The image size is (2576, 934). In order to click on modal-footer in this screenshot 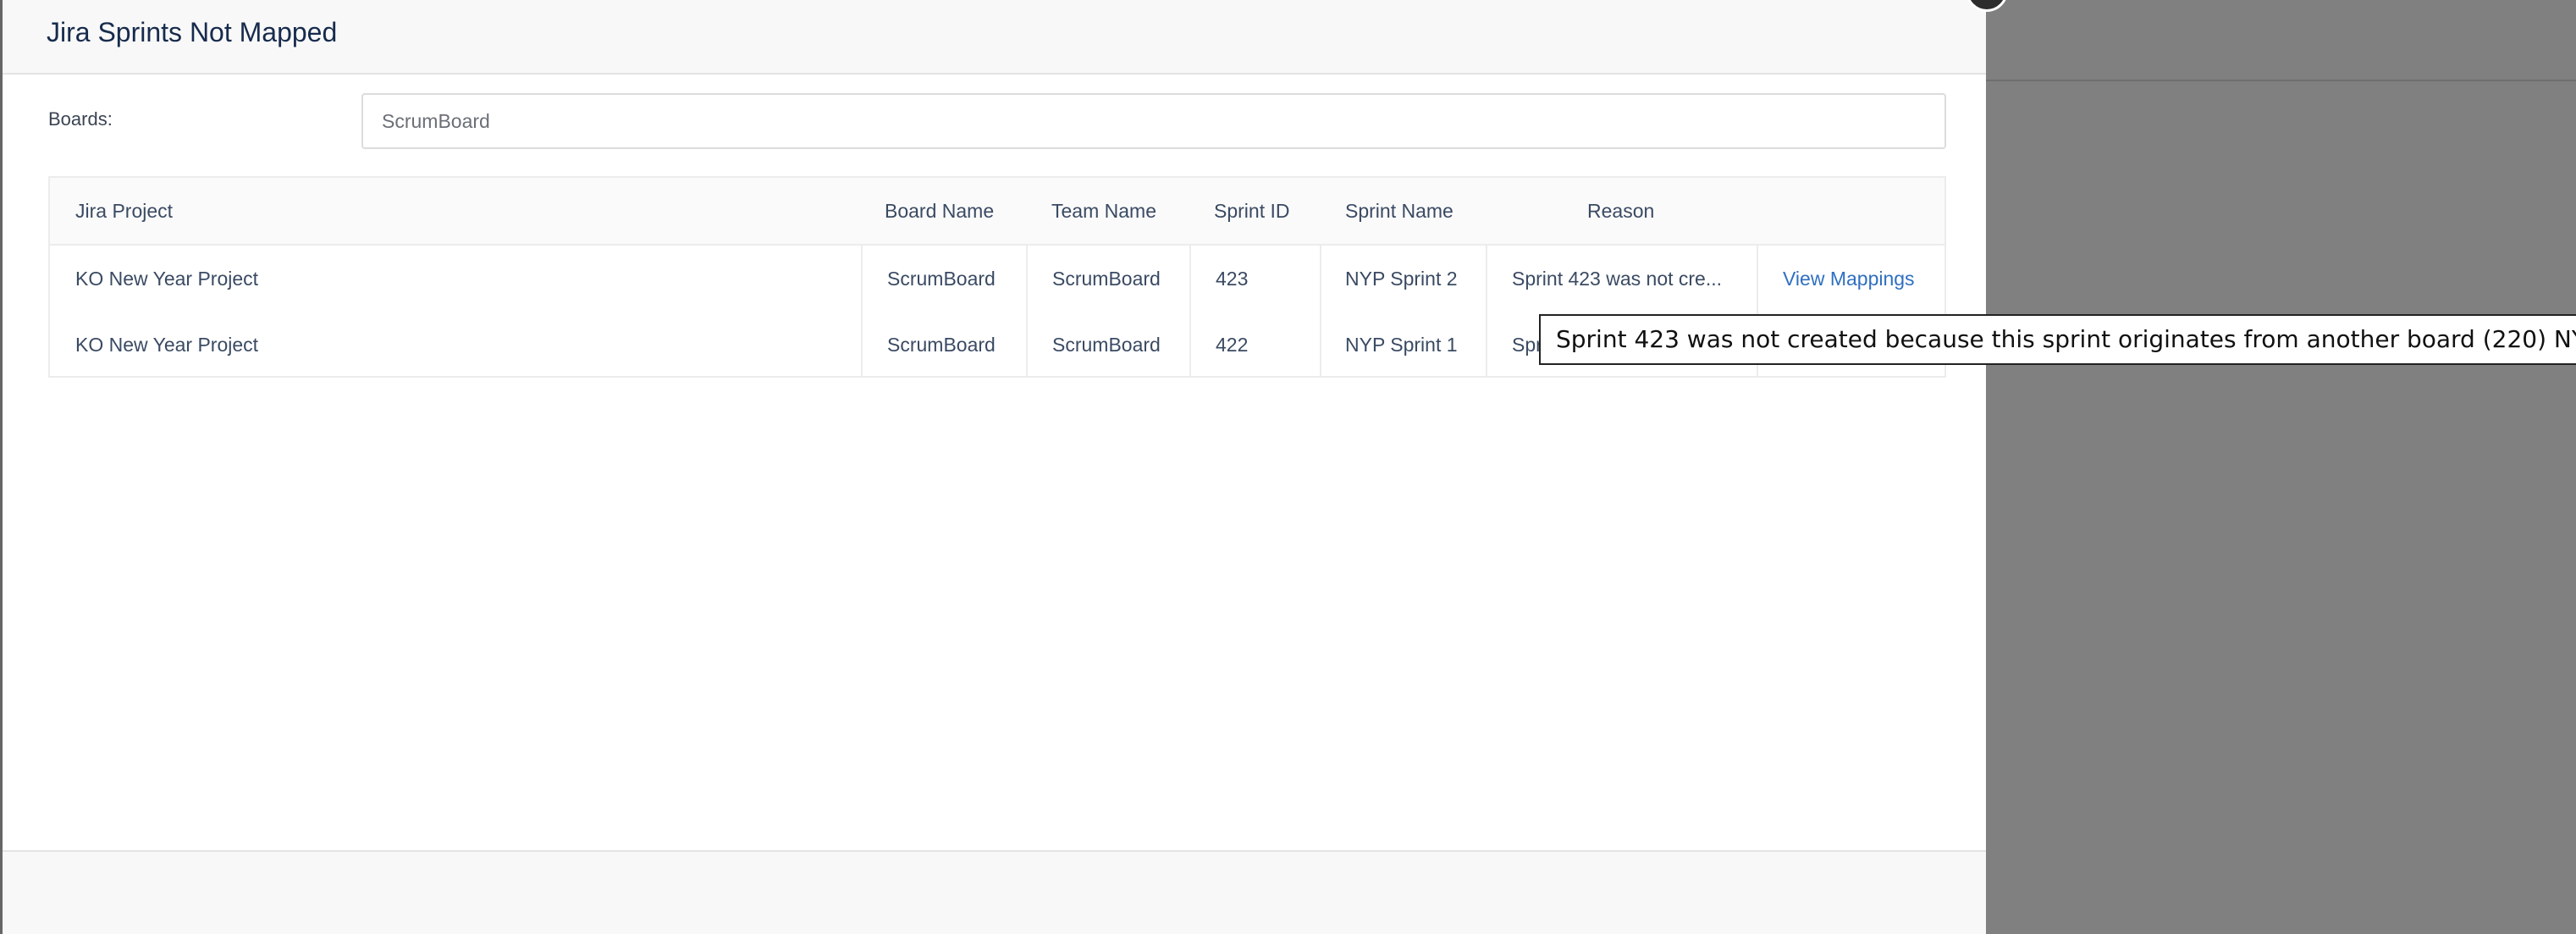, I will do `click(995, 892)`.